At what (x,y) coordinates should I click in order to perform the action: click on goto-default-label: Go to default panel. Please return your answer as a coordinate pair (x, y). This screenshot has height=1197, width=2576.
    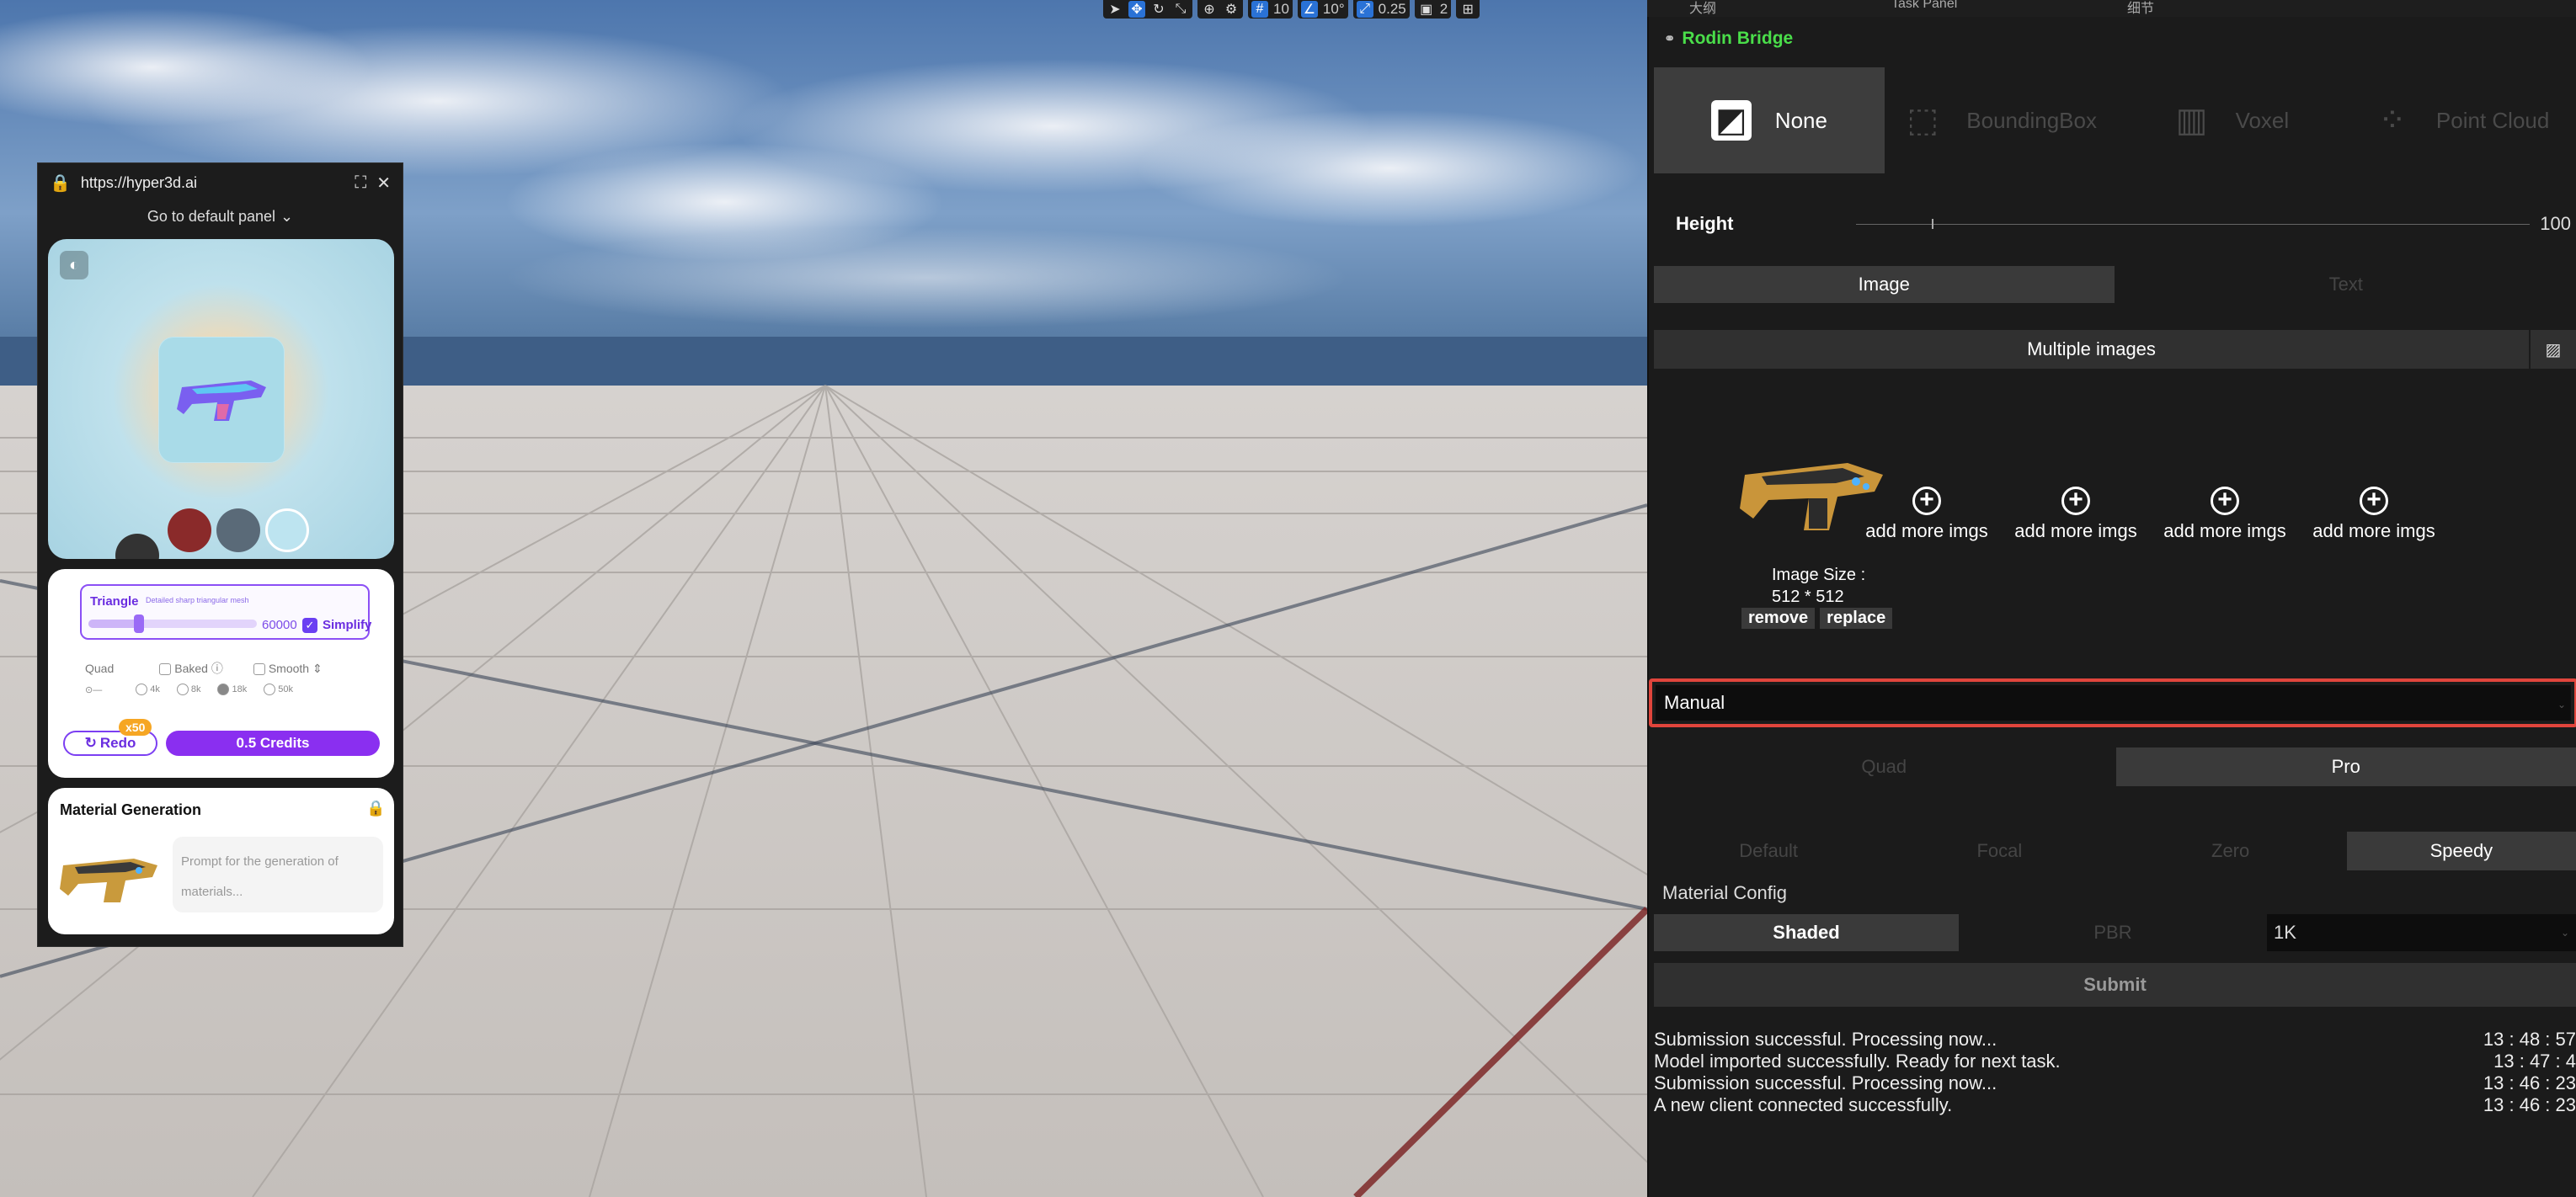
    Looking at the image, I should click on (211, 216).